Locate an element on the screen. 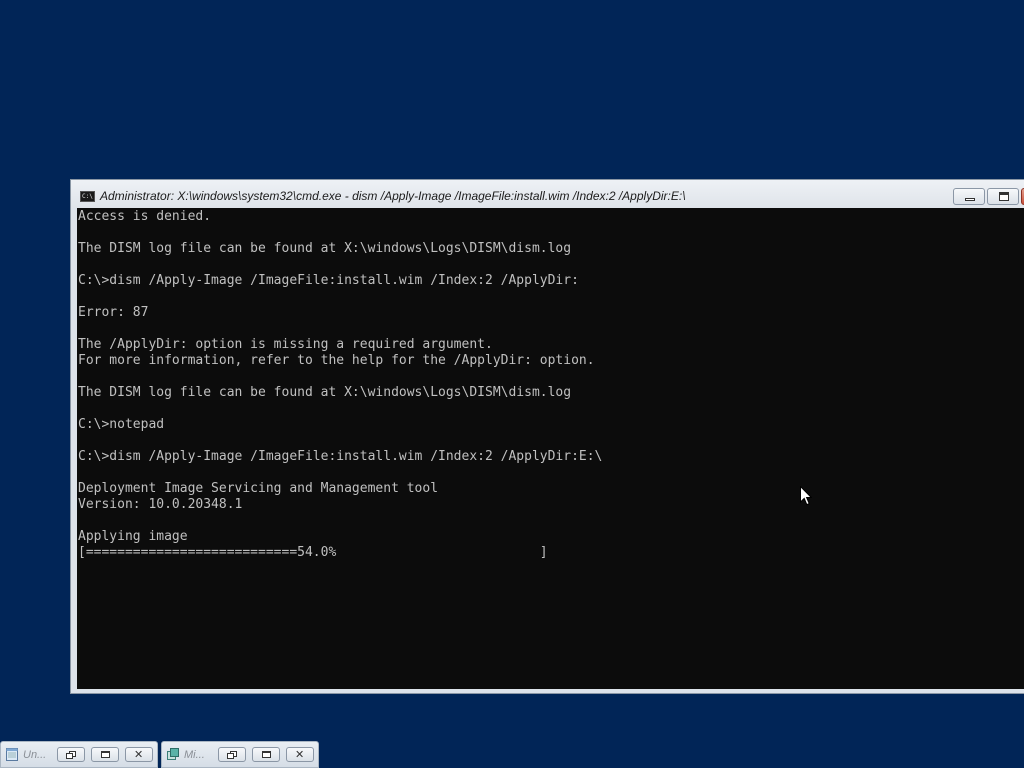 The width and height of the screenshot is (1024, 768). window-controls is located at coordinates (988, 197).